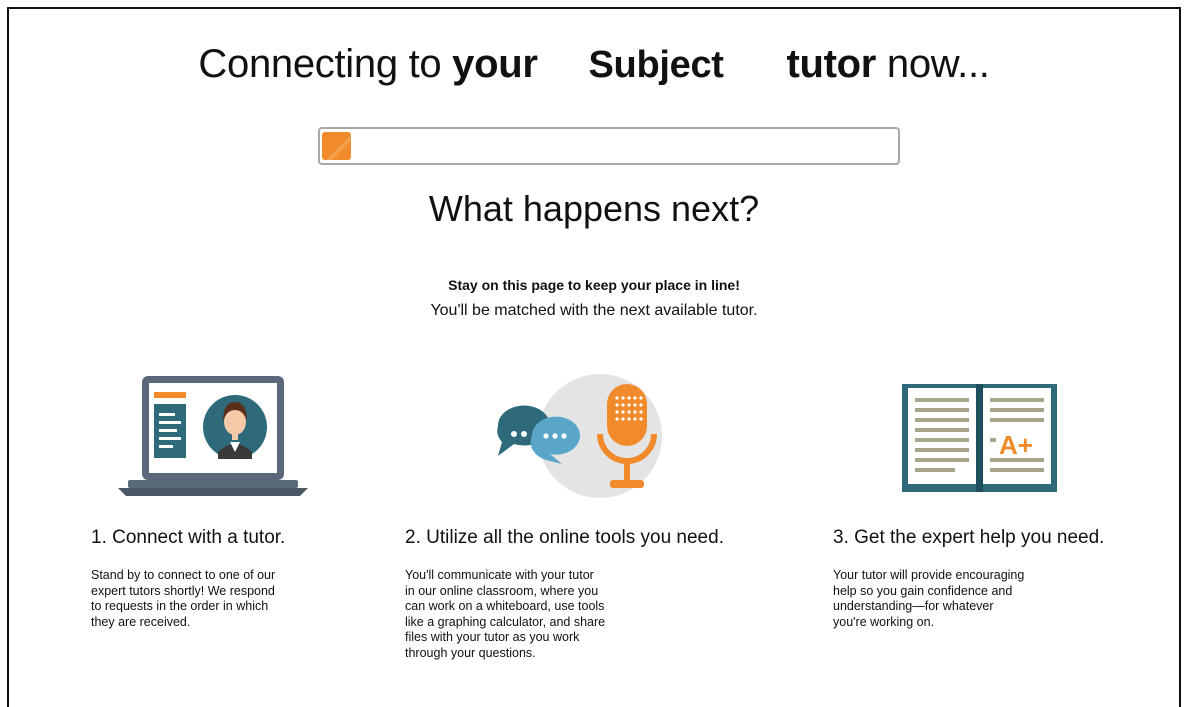 This screenshot has width=1188, height=707. I want to click on step-2-line: You'll communicate with your tutor, so click(499, 575).